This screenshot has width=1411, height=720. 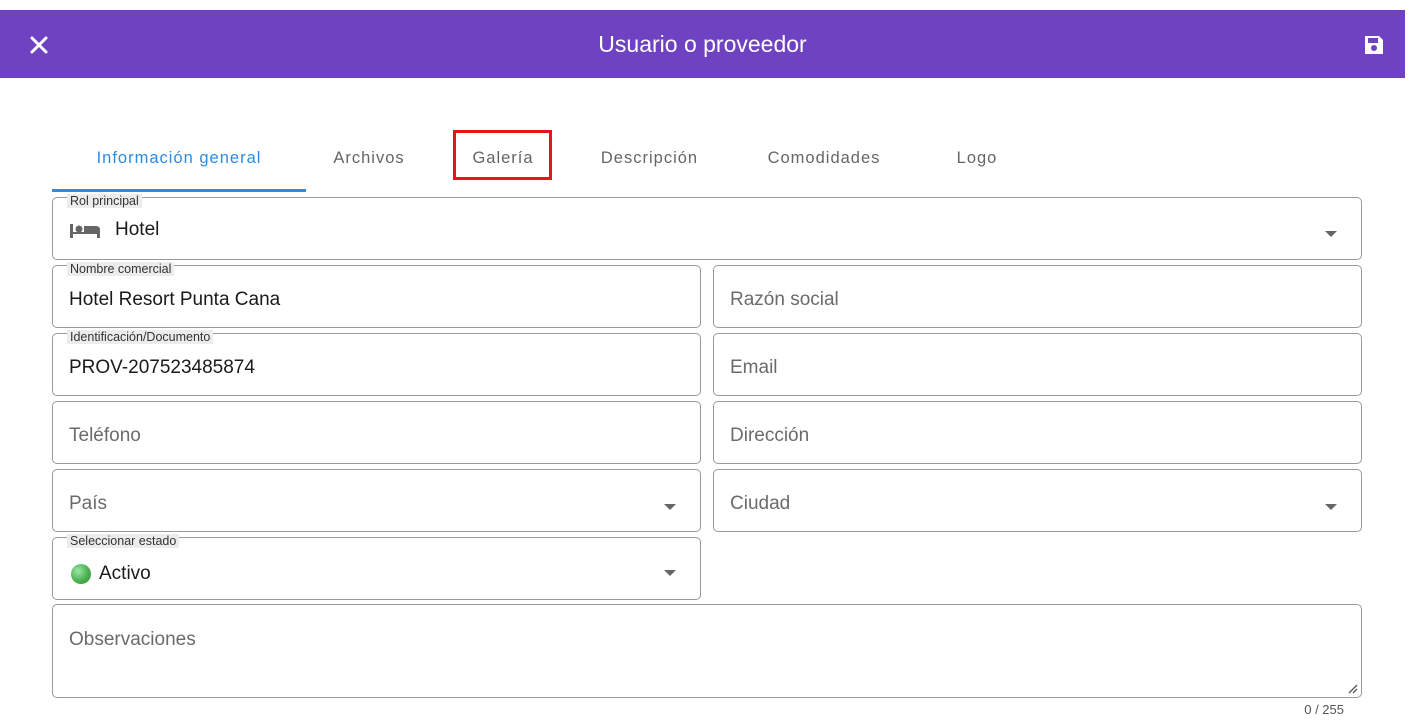 What do you see at coordinates (977, 160) in the screenshot?
I see `tab-logo: Logo` at bounding box center [977, 160].